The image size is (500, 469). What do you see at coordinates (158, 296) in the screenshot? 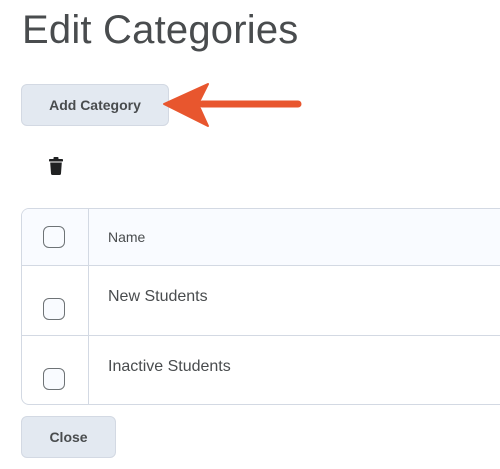
I see `category-name: New Students` at bounding box center [158, 296].